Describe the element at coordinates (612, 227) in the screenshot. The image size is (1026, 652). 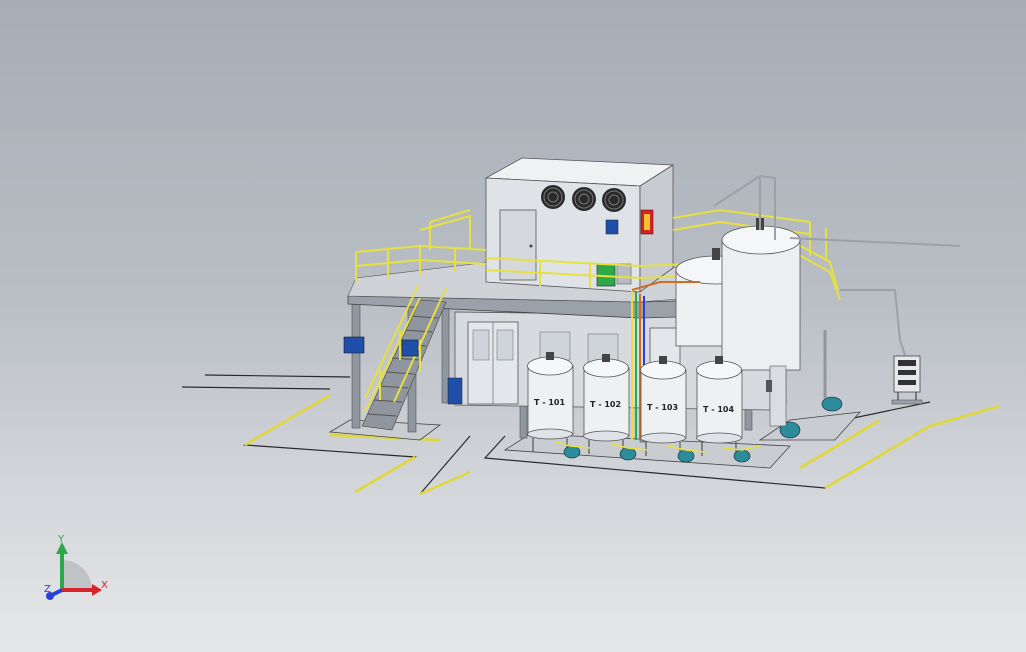
I see `blue-panel-icon` at that location.